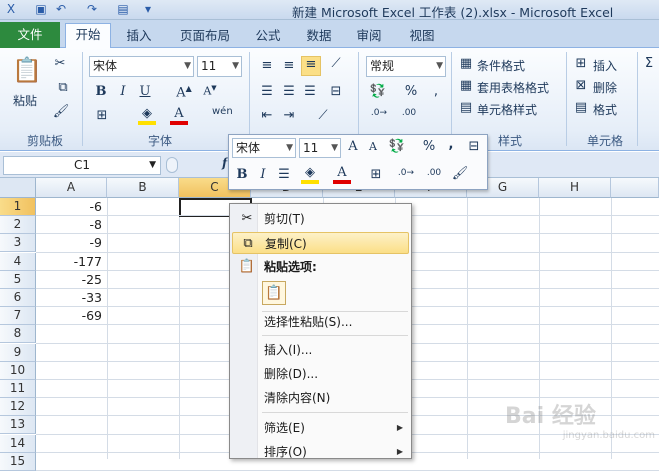  I want to click on tab-review: 审阅, so click(369, 36).